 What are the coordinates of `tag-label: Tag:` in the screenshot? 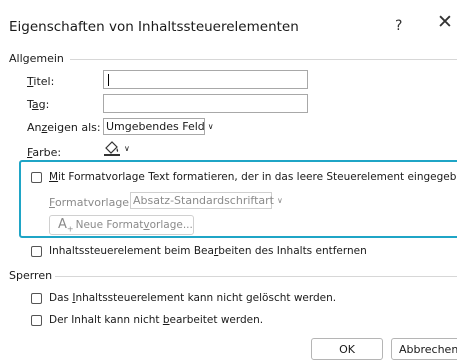 It's located at (38, 104).